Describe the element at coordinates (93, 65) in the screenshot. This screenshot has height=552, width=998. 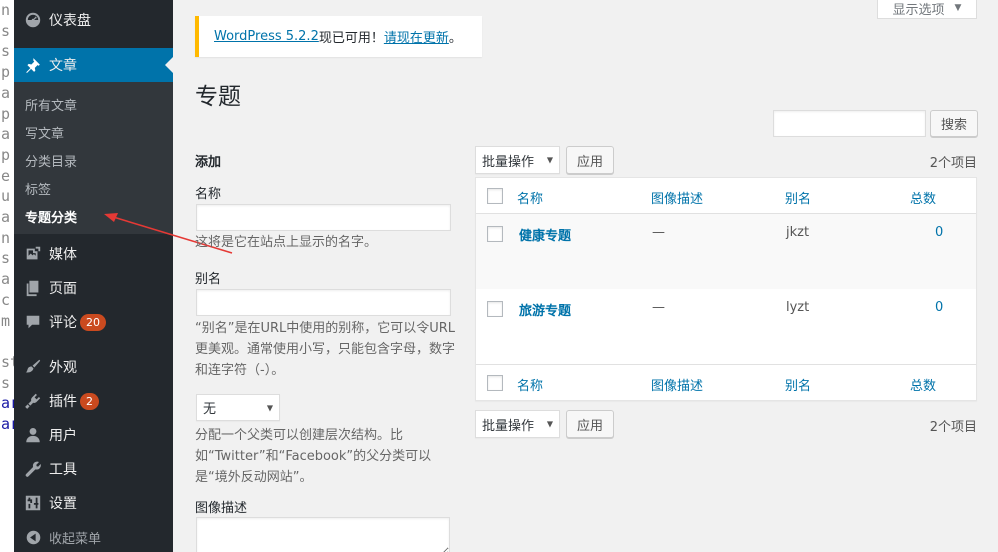
I see `menu-posts: 文章` at that location.